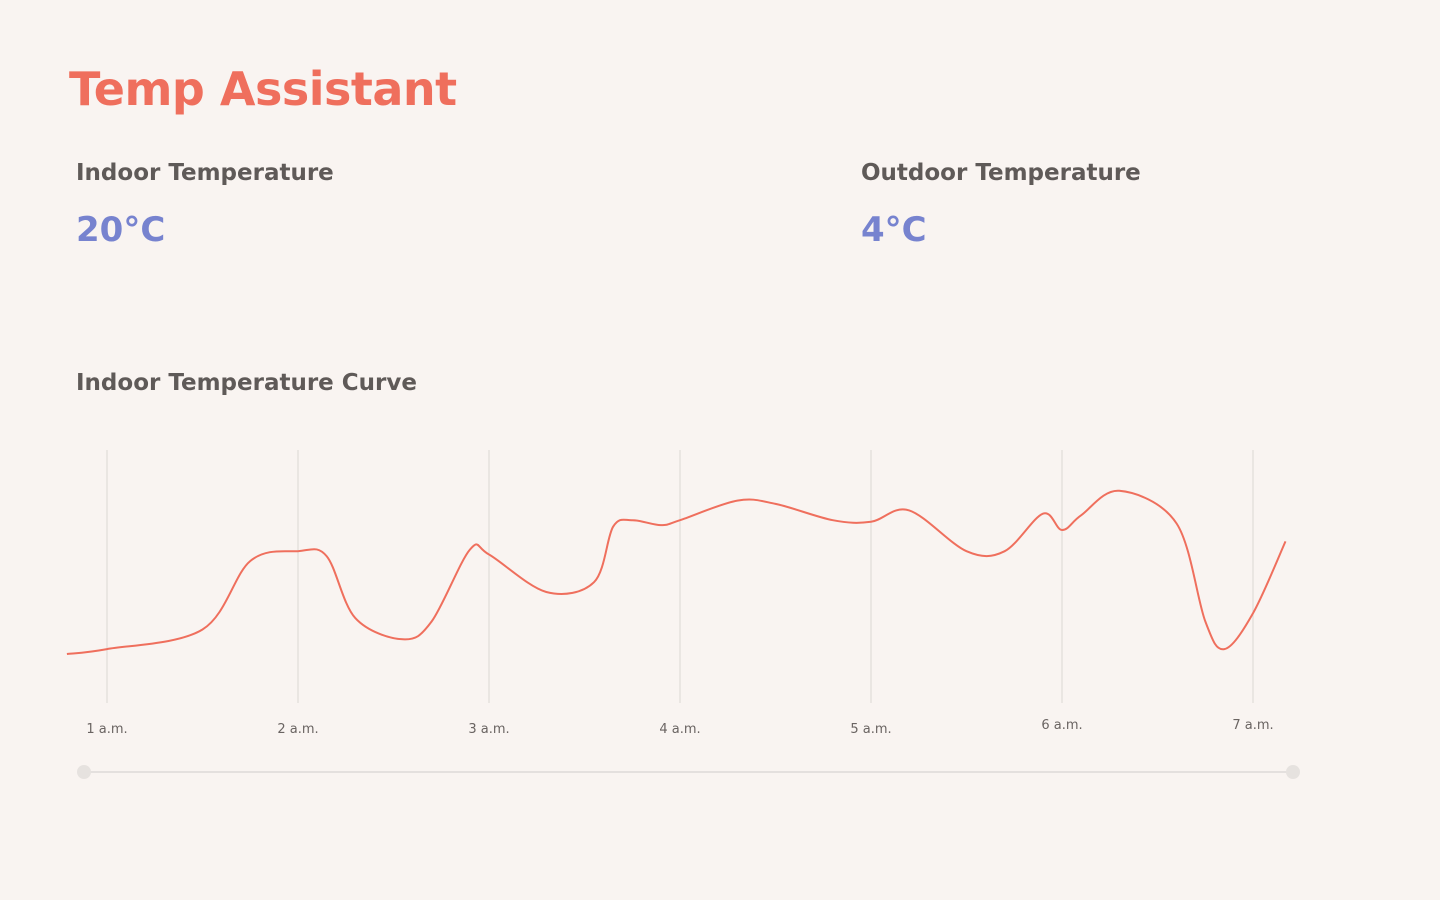  Describe the element at coordinates (1061, 725) in the screenshot. I see `x-tick-label: 6 a.m.` at that location.